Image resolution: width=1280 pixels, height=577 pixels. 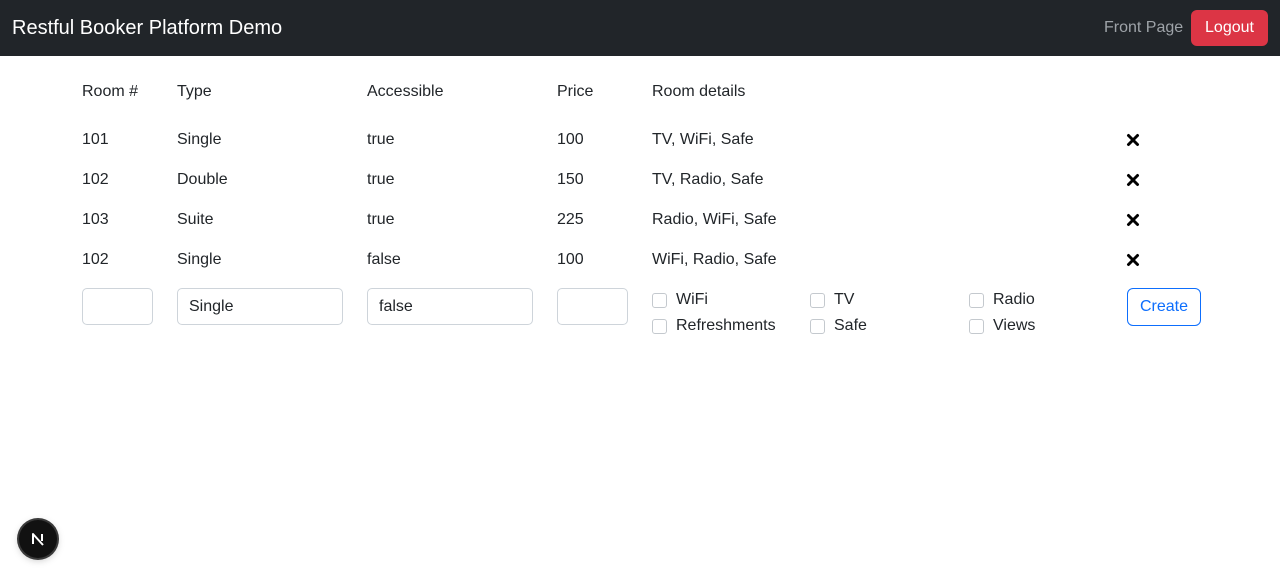 What do you see at coordinates (714, 259) in the screenshot?
I see `room-details-cell: WiFi, Radio, Safe` at bounding box center [714, 259].